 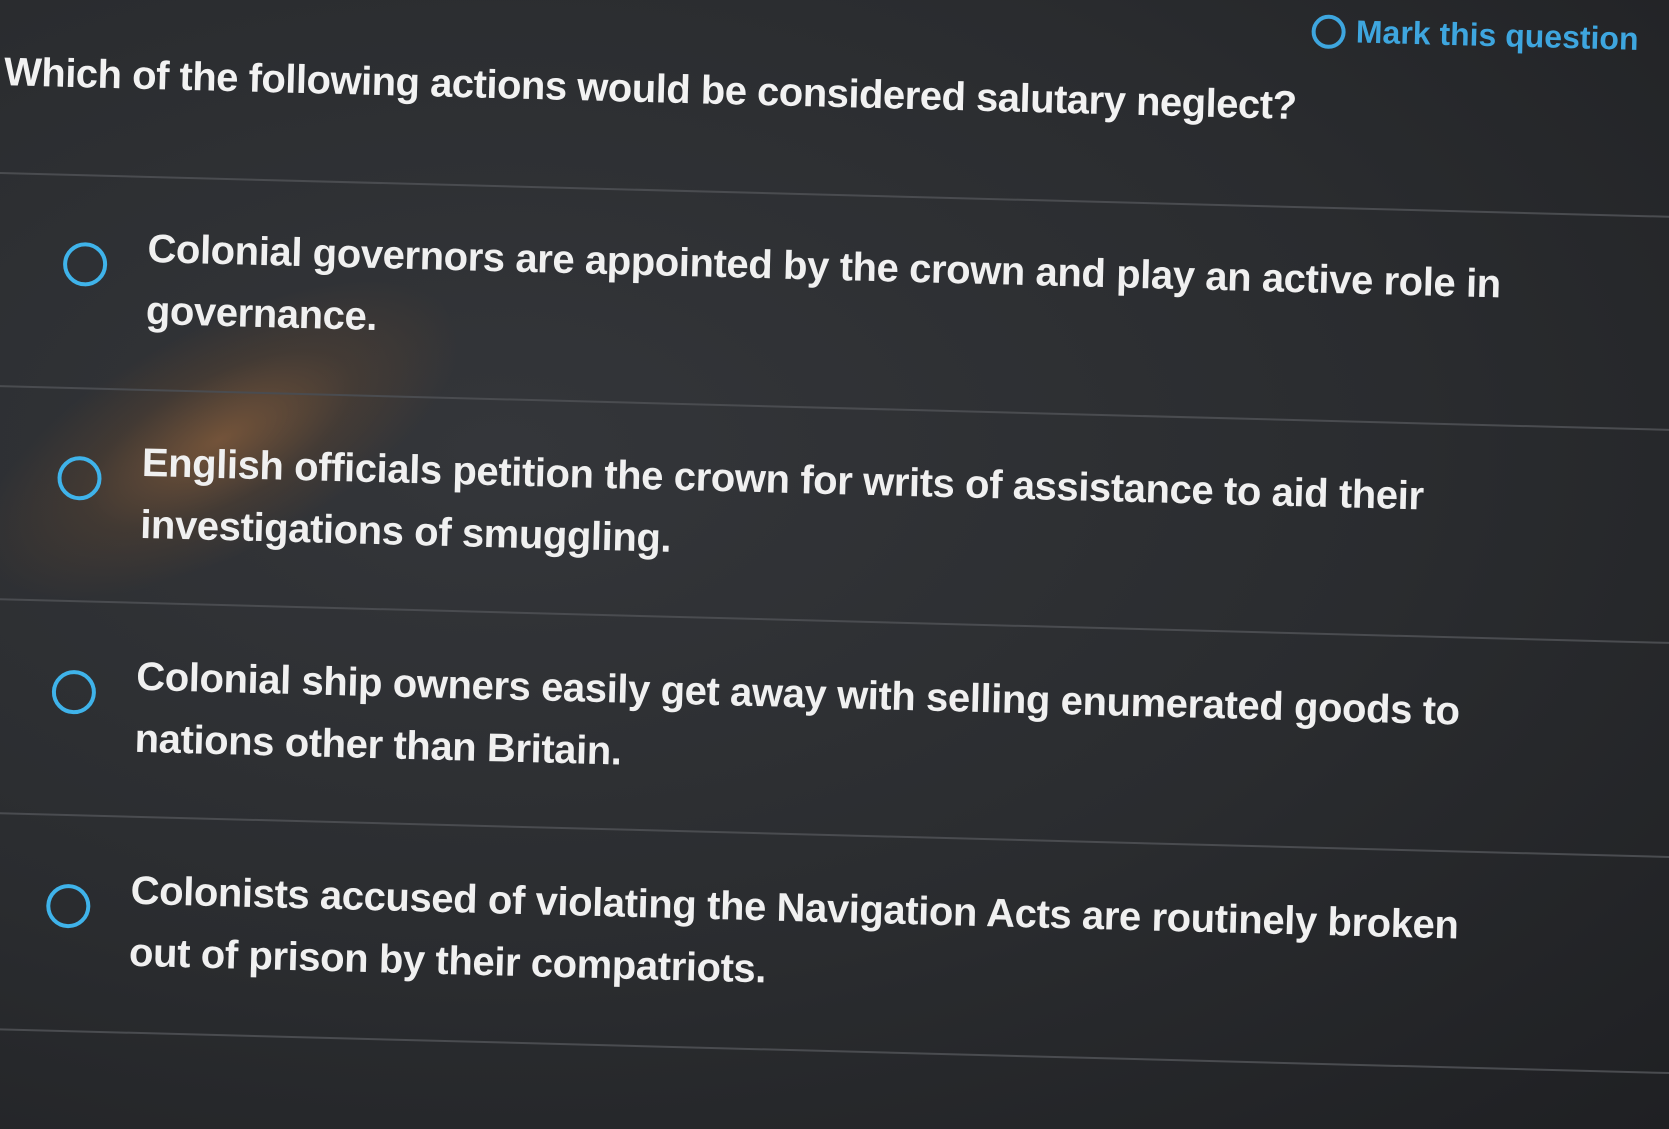 I want to click on mark-question-toggle: Mark this question, so click(x=1475, y=35).